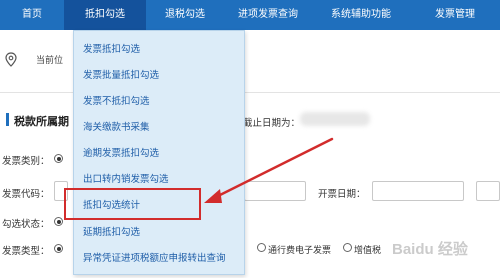  What do you see at coordinates (347, 247) in the screenshot?
I see `type-option-vat-radio` at bounding box center [347, 247].